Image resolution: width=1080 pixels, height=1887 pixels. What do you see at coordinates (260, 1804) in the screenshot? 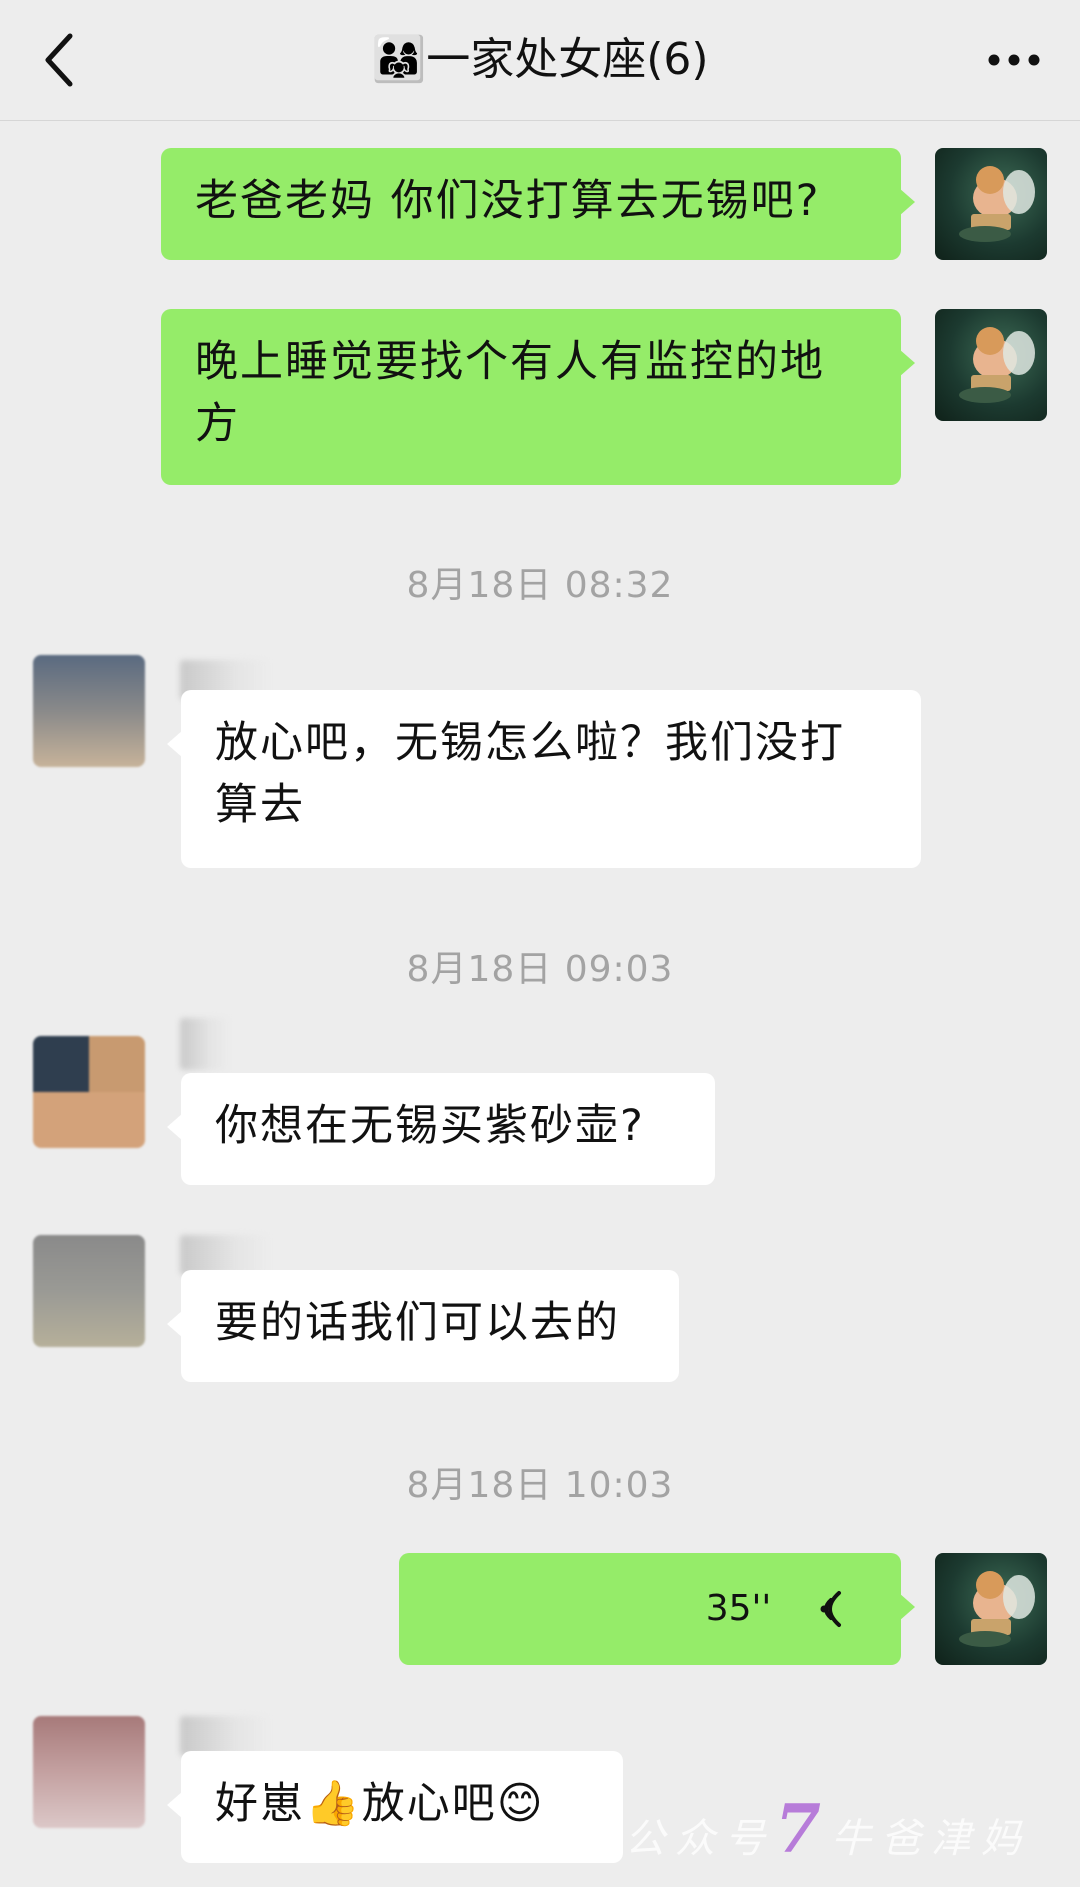
I see `message-text-part: 好崽` at bounding box center [260, 1804].